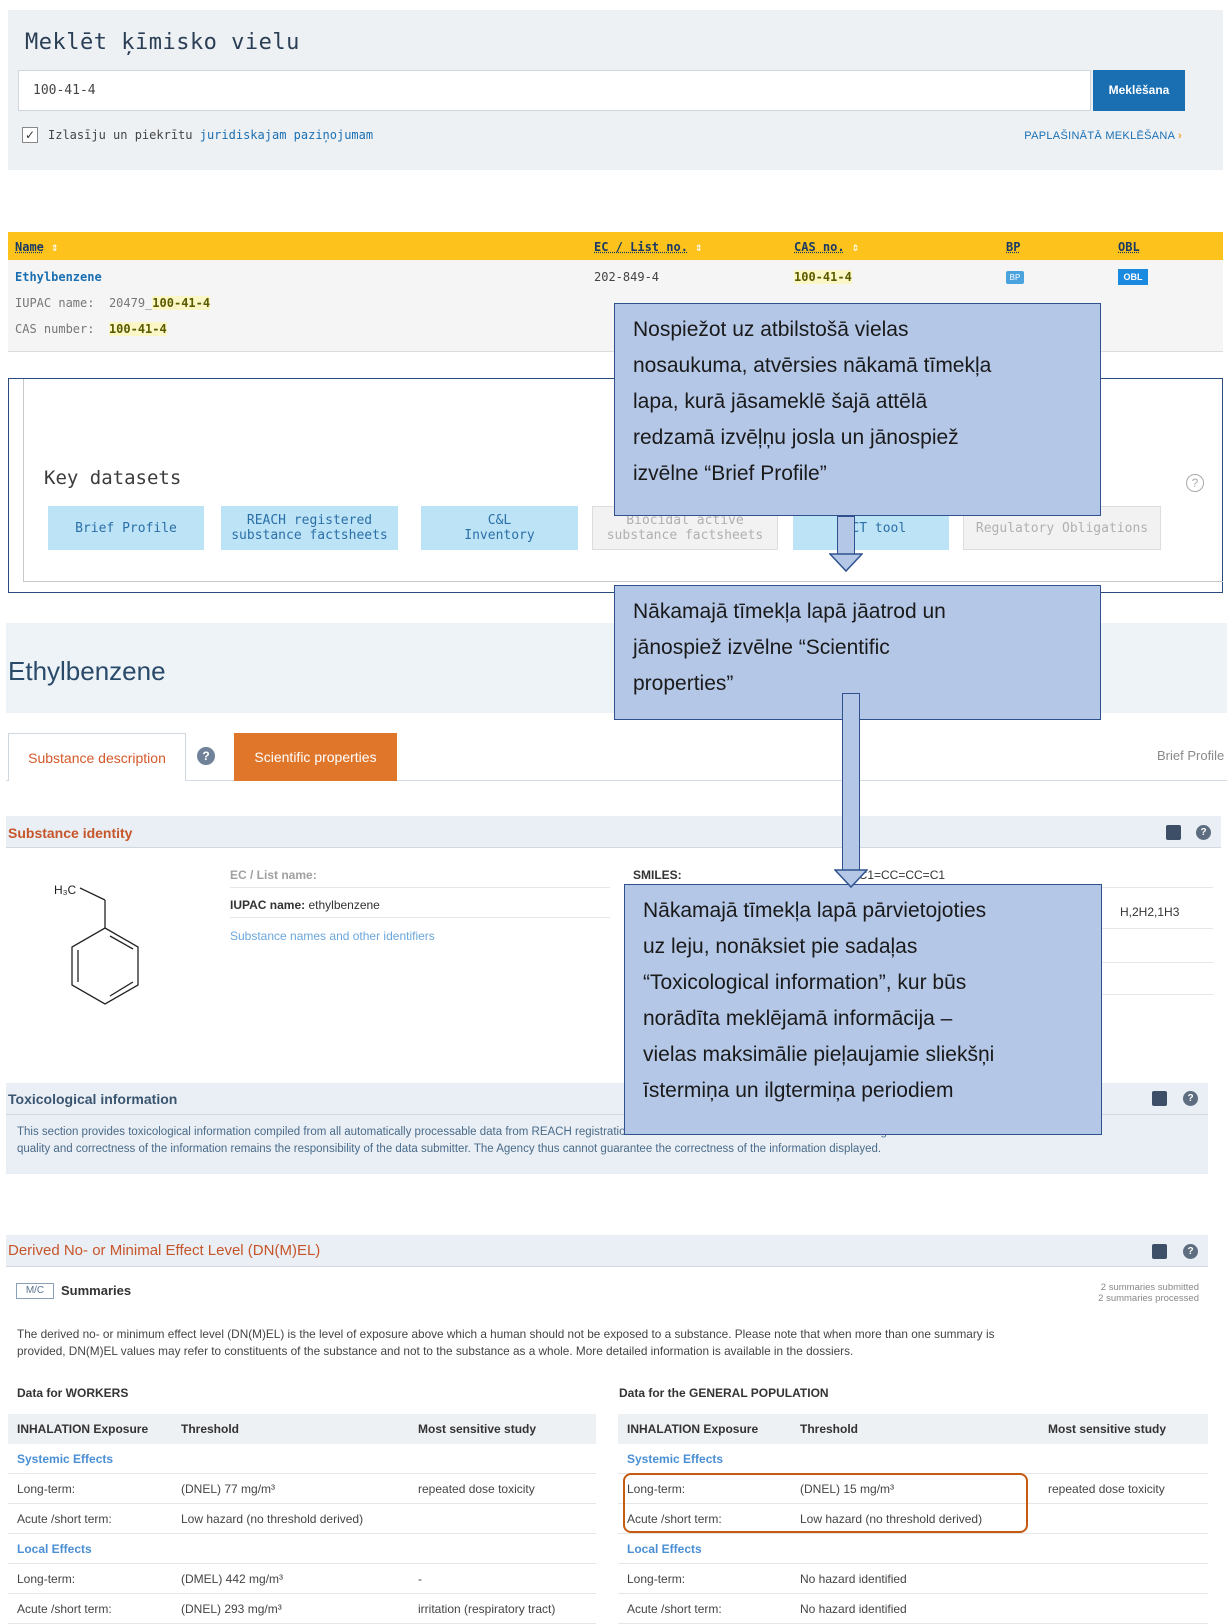  I want to click on callout-line: Nākamajā tīmekļa lapā jāatrod un, so click(789, 611).